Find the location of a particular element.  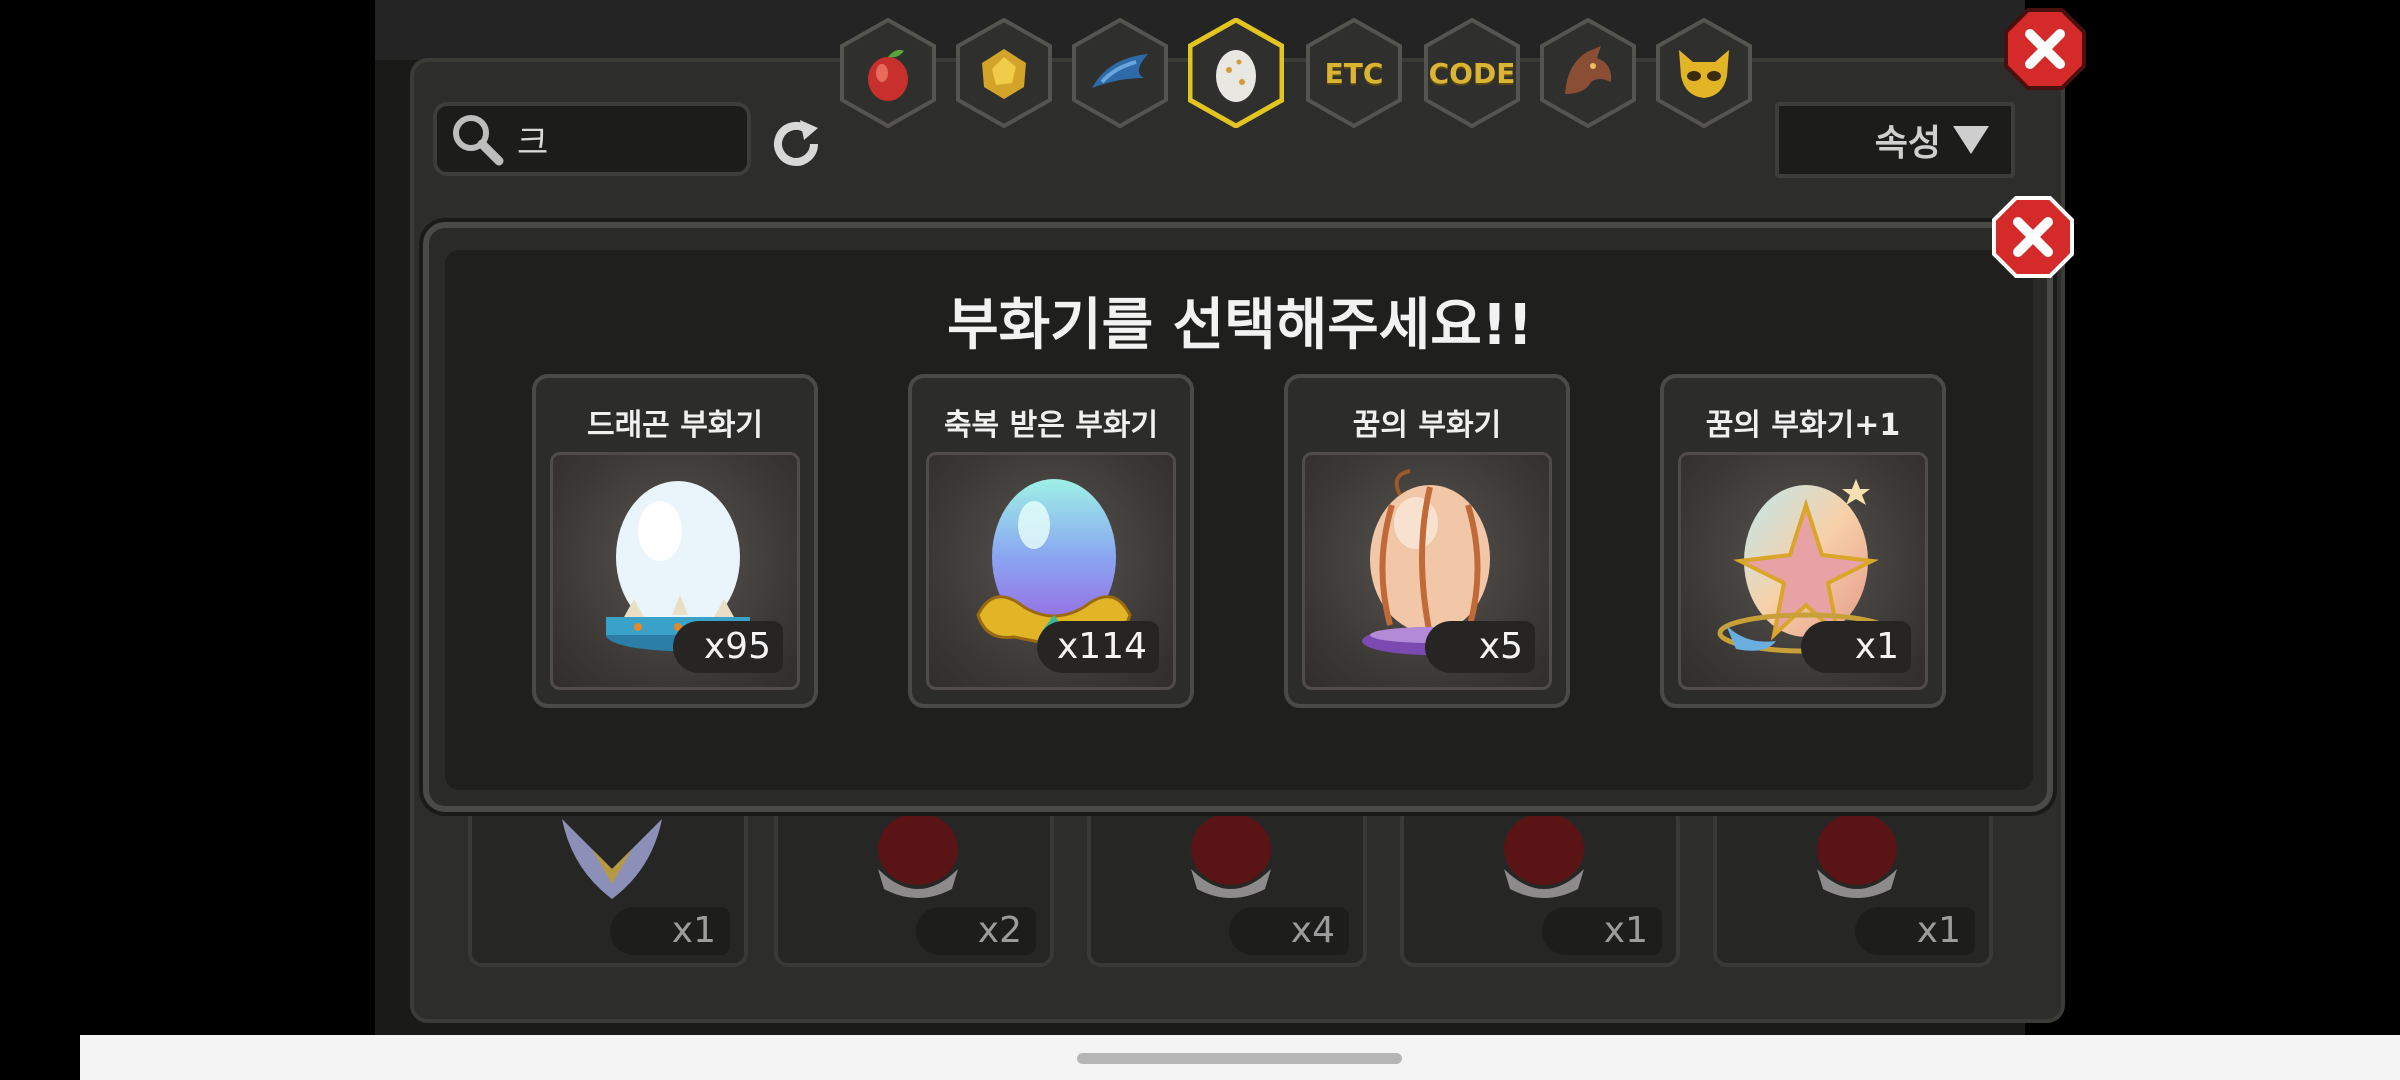

refresh-button is located at coordinates (796, 144).